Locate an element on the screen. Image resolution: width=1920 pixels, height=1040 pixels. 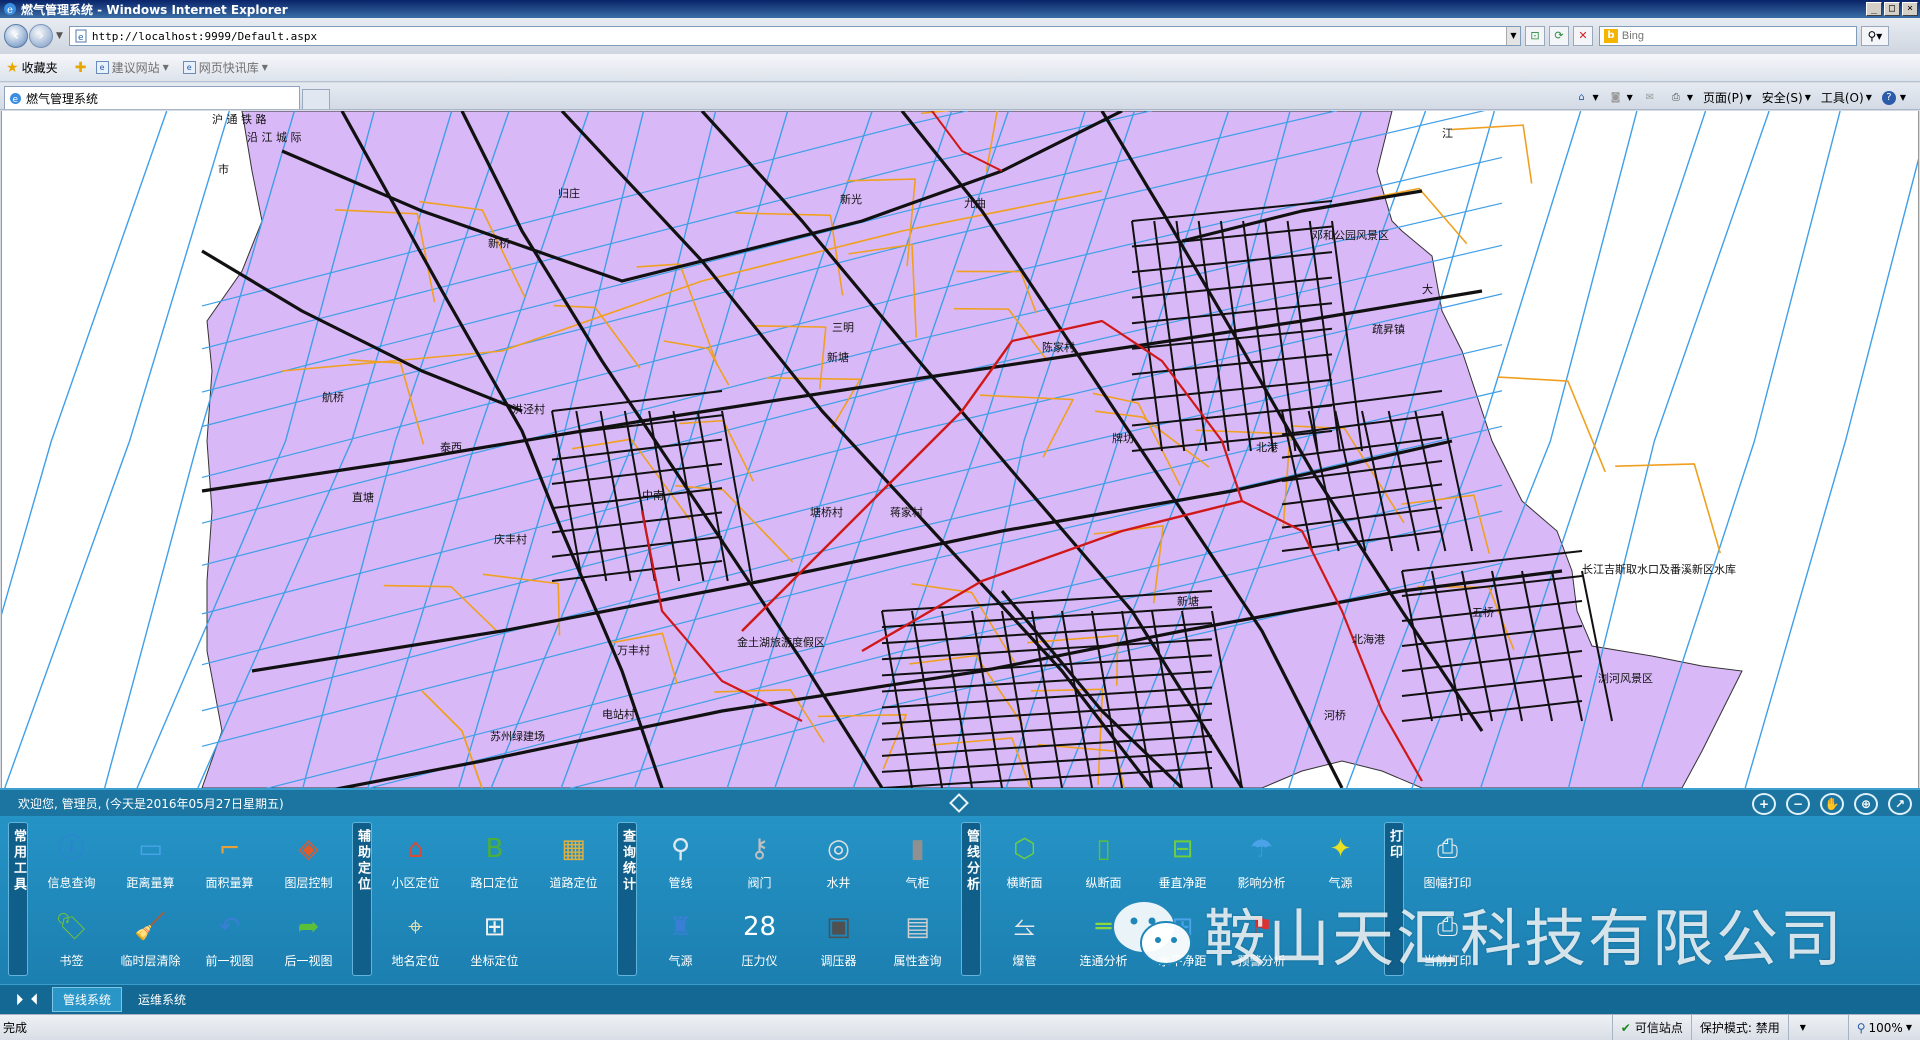
tool-button: ⥦ 爆管 is located at coordinates (1024, 939).